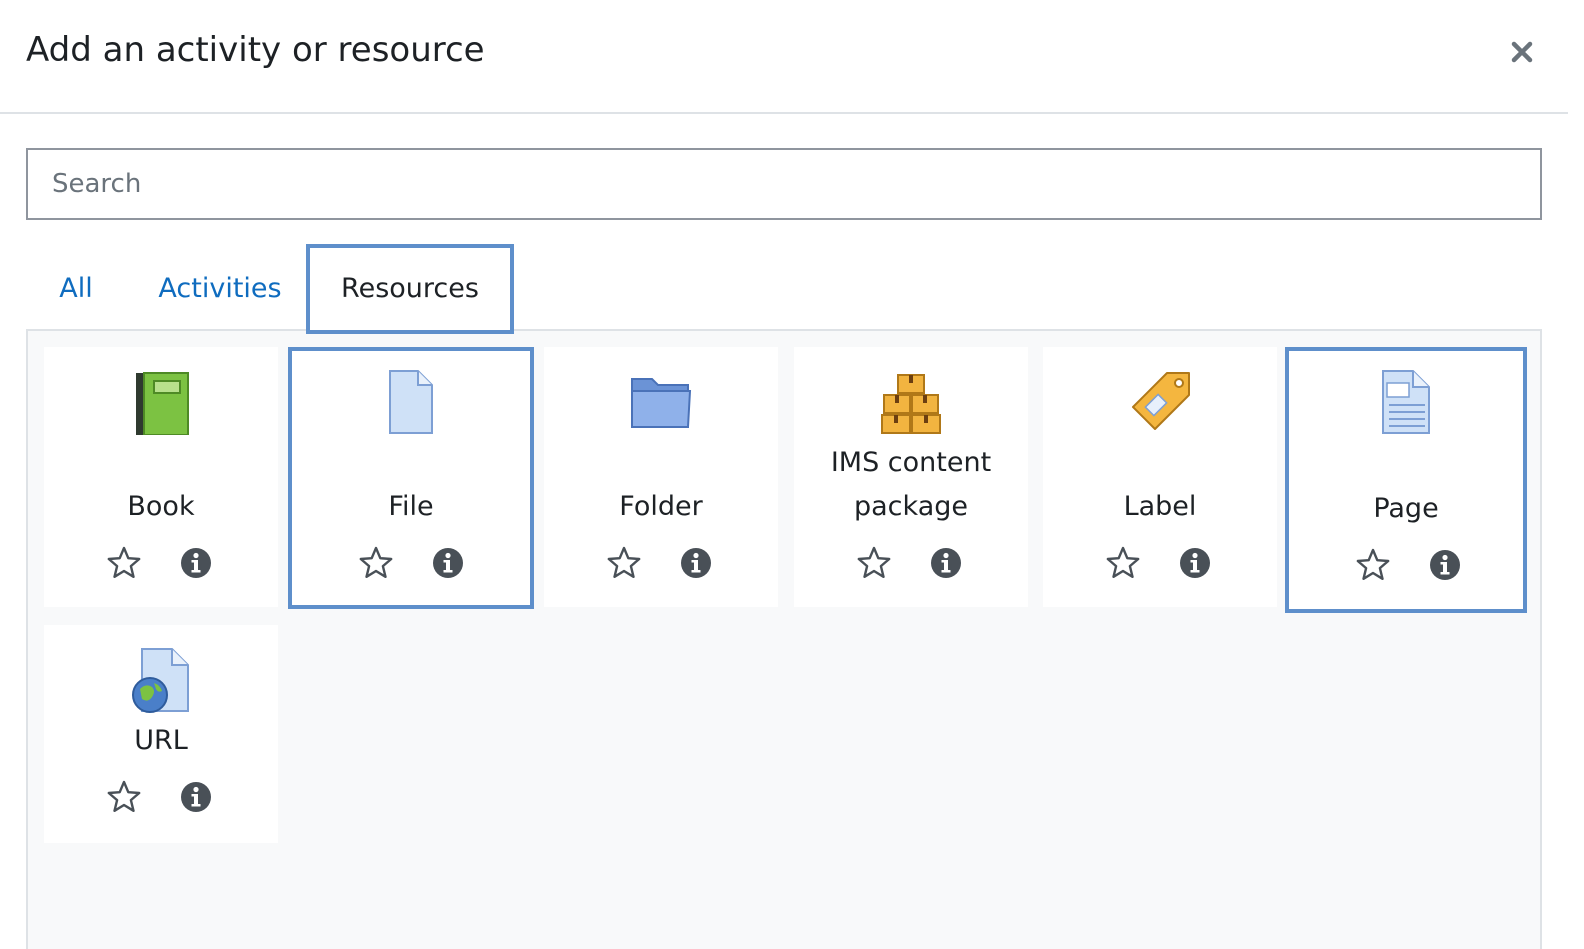 This screenshot has width=1584, height=949. What do you see at coordinates (661, 506) in the screenshot?
I see `resource-name: Folder` at bounding box center [661, 506].